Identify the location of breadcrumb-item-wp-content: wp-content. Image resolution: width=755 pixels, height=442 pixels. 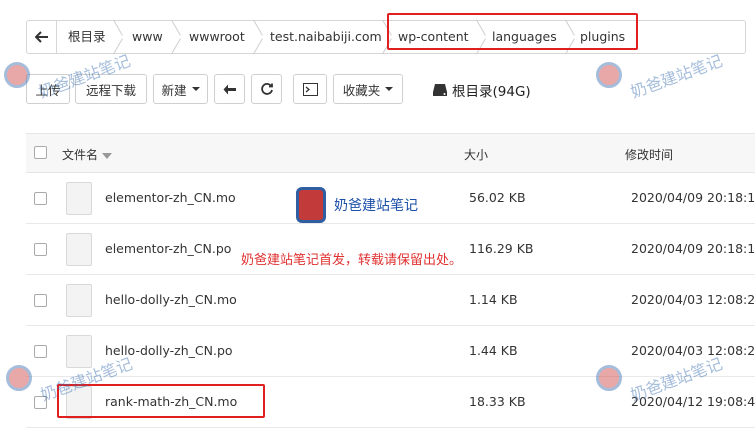
(433, 37).